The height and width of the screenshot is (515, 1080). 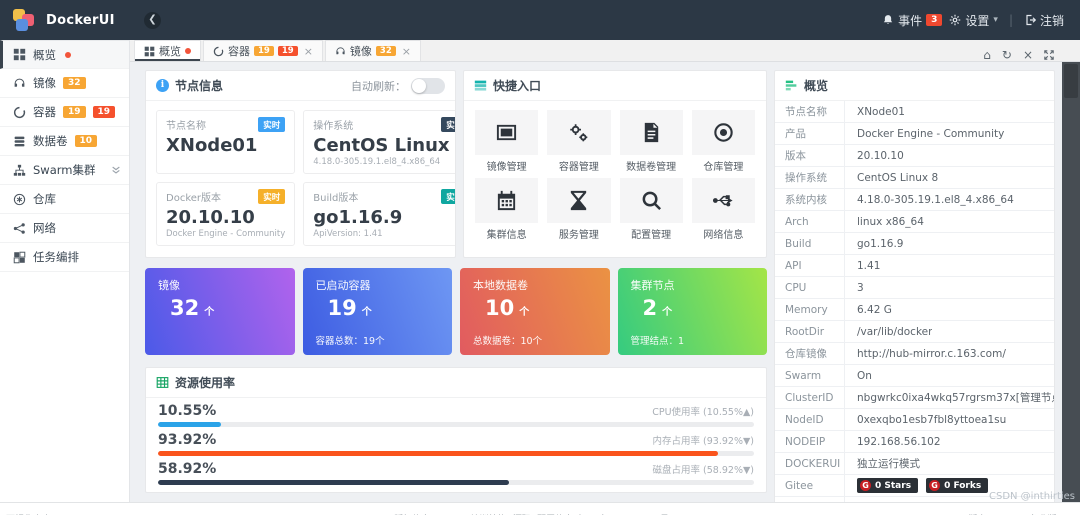 What do you see at coordinates (1007, 55) in the screenshot?
I see `refresh-icon: ↻` at bounding box center [1007, 55].